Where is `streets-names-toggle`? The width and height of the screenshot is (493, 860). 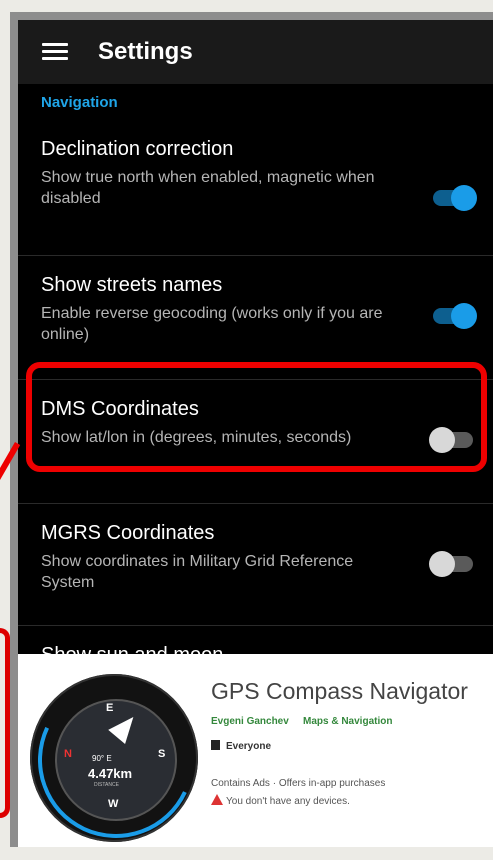 streets-names-toggle is located at coordinates (455, 316).